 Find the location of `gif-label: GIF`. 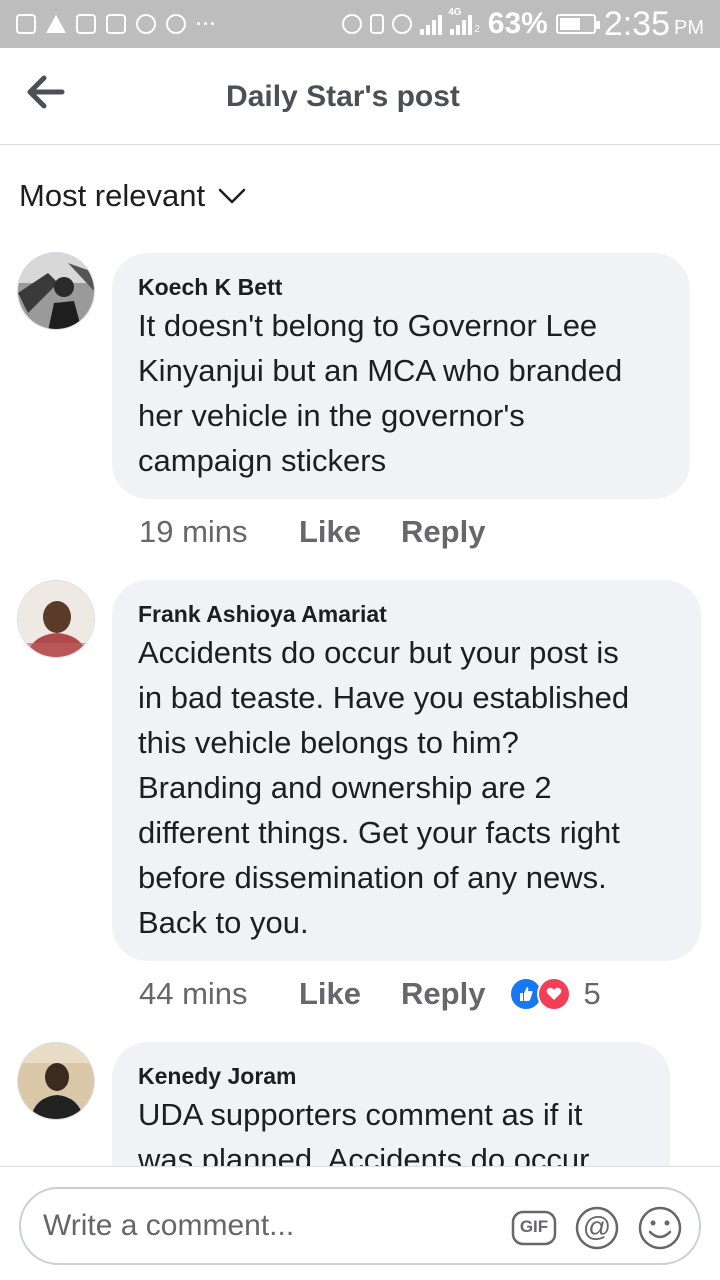

gif-label: GIF is located at coordinates (534, 1226).